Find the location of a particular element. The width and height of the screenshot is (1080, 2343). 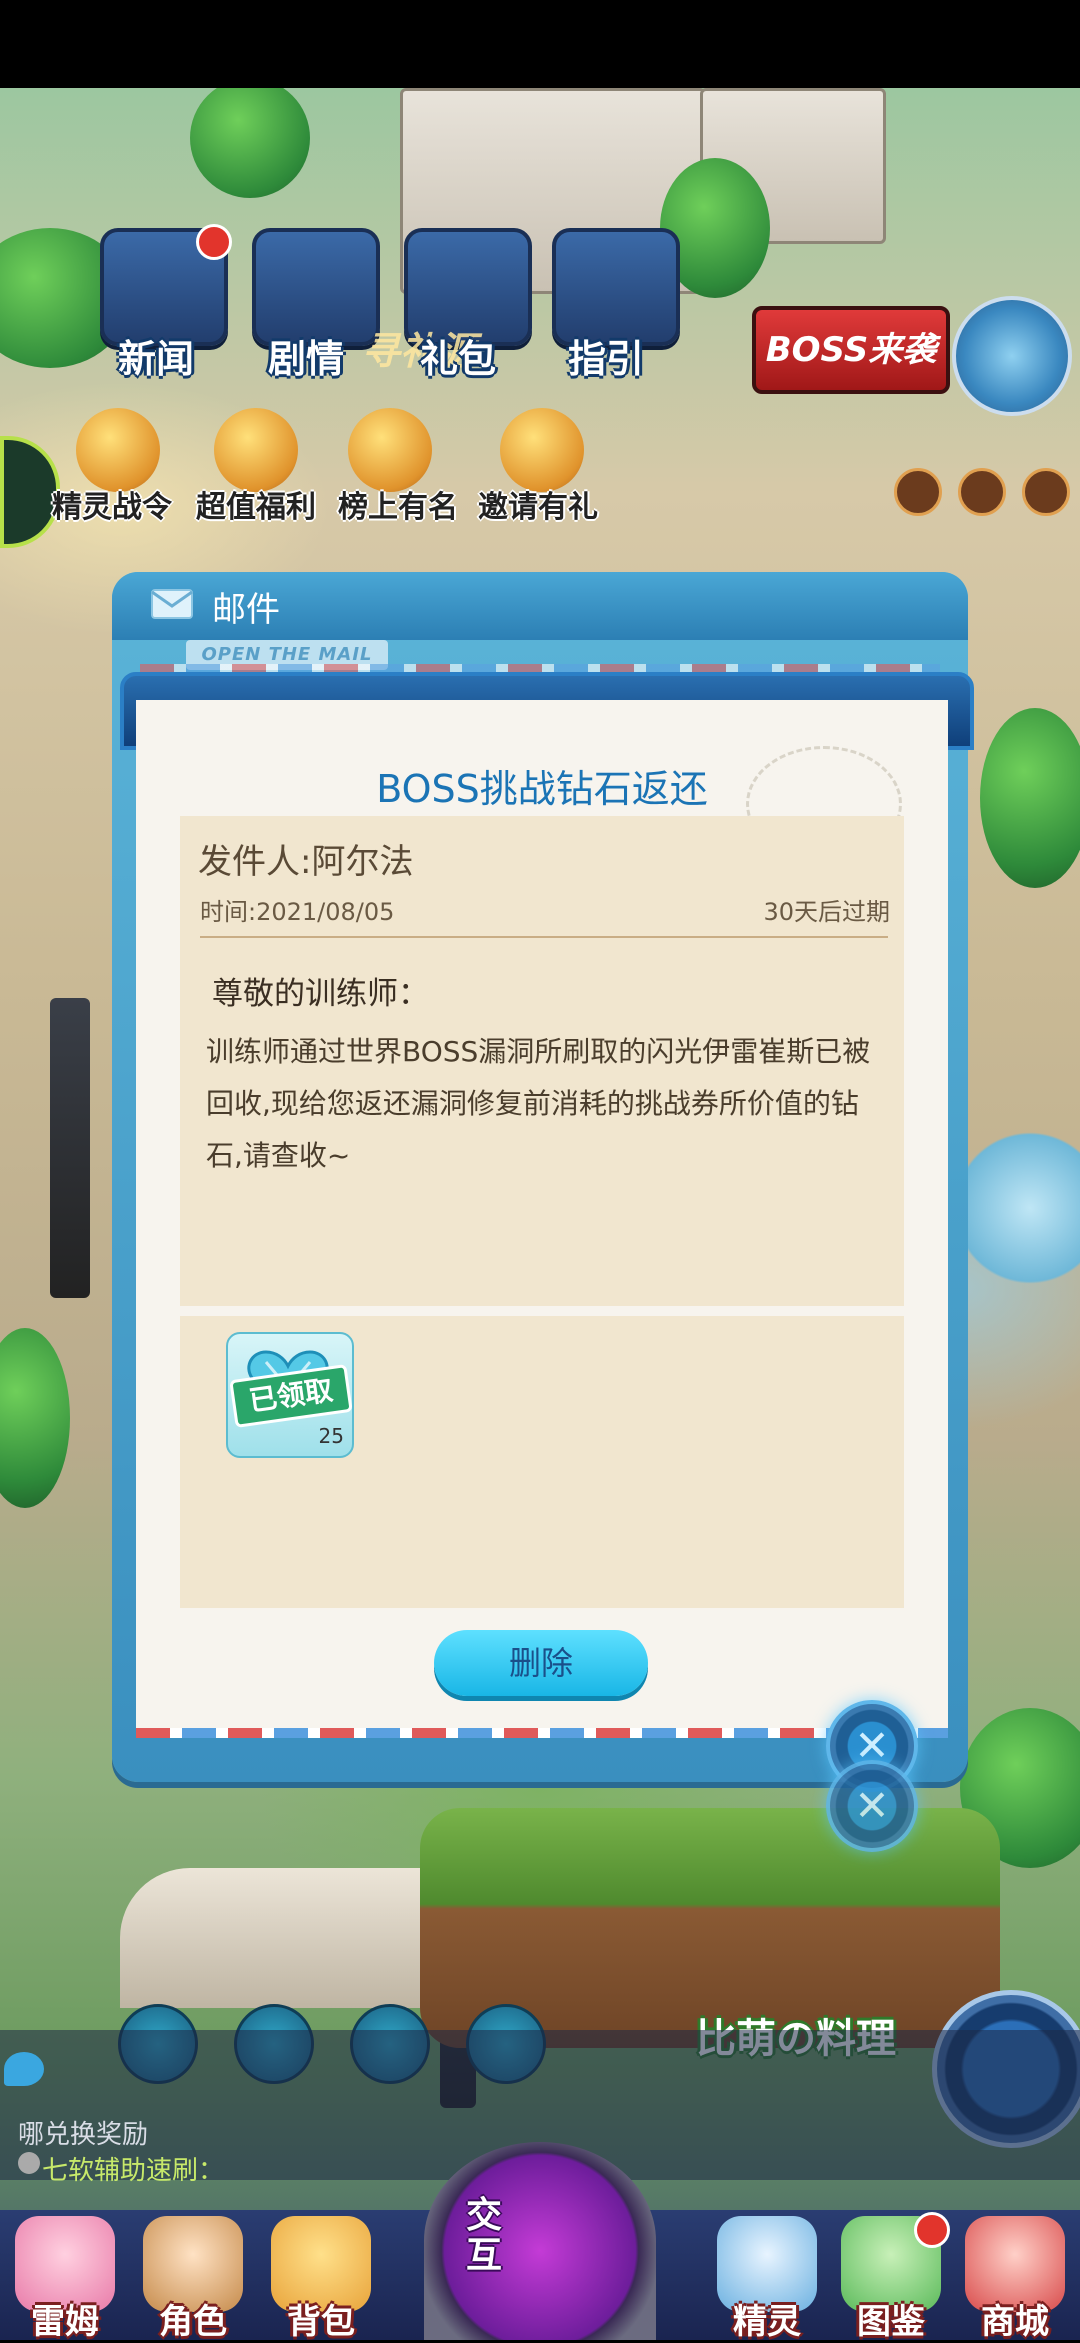

activity-value-welfare: 超值福利 is located at coordinates (256, 504).